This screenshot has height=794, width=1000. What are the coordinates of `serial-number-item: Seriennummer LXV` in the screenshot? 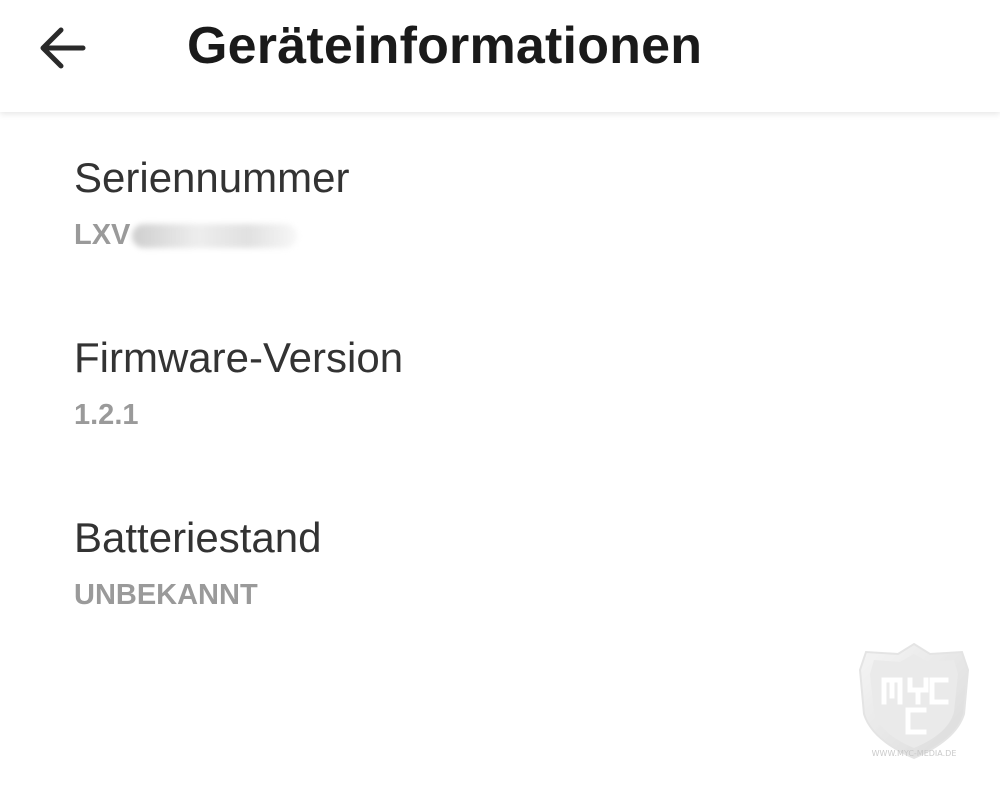 It's located at (211, 203).